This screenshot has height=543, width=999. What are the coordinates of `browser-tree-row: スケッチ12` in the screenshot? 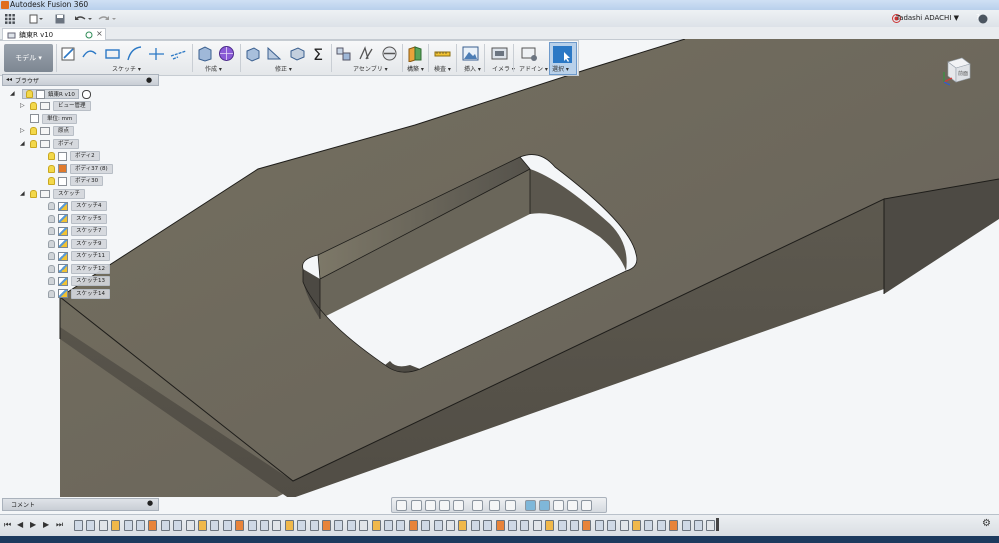 It's located at (74, 268).